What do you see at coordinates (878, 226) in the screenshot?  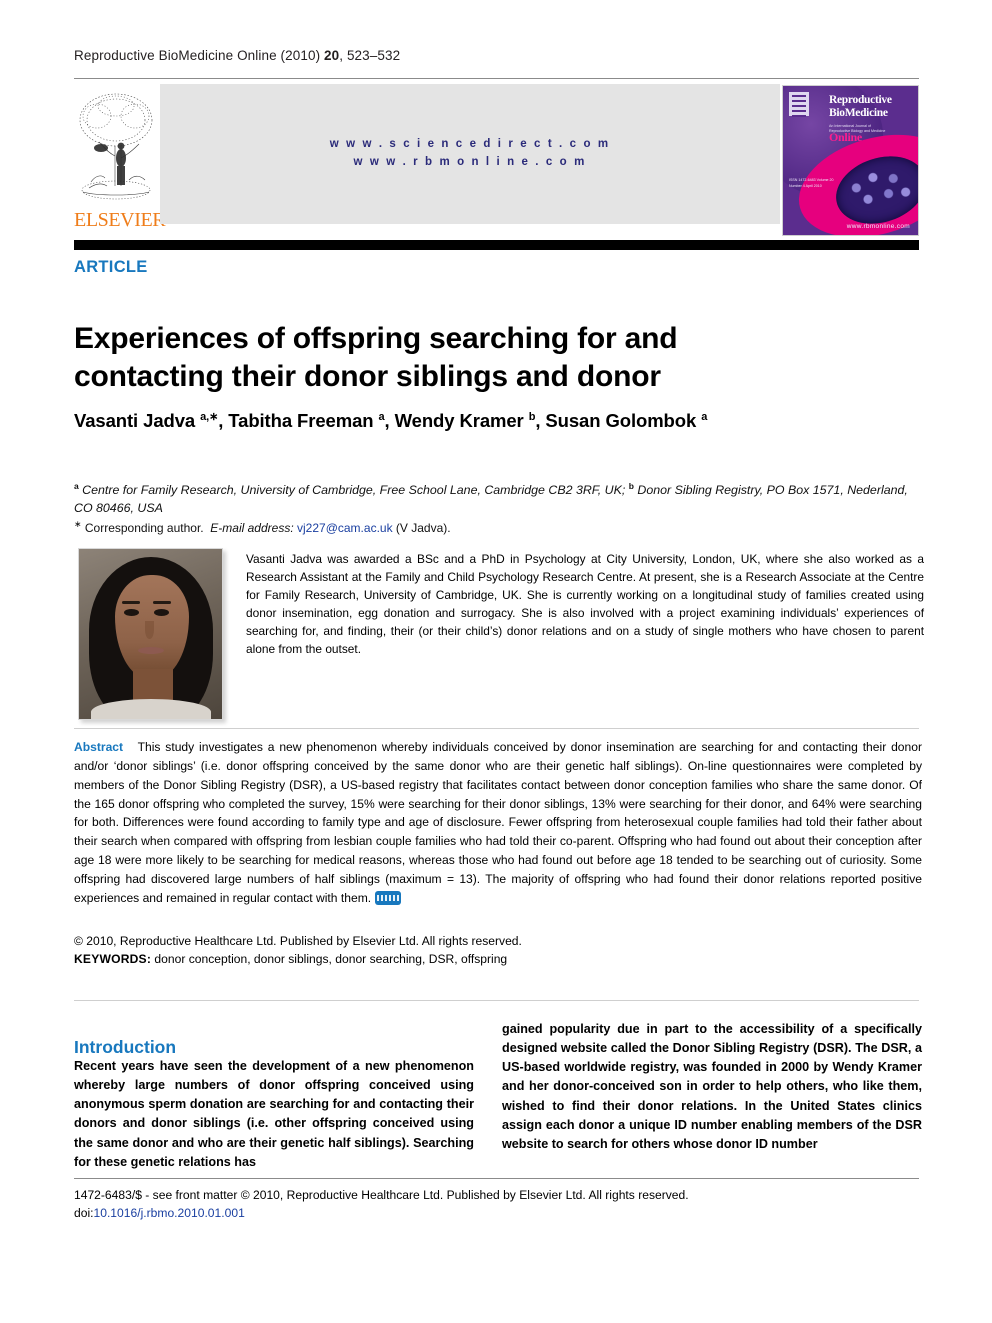 I see `cover-url: www.rbmonline.com` at bounding box center [878, 226].